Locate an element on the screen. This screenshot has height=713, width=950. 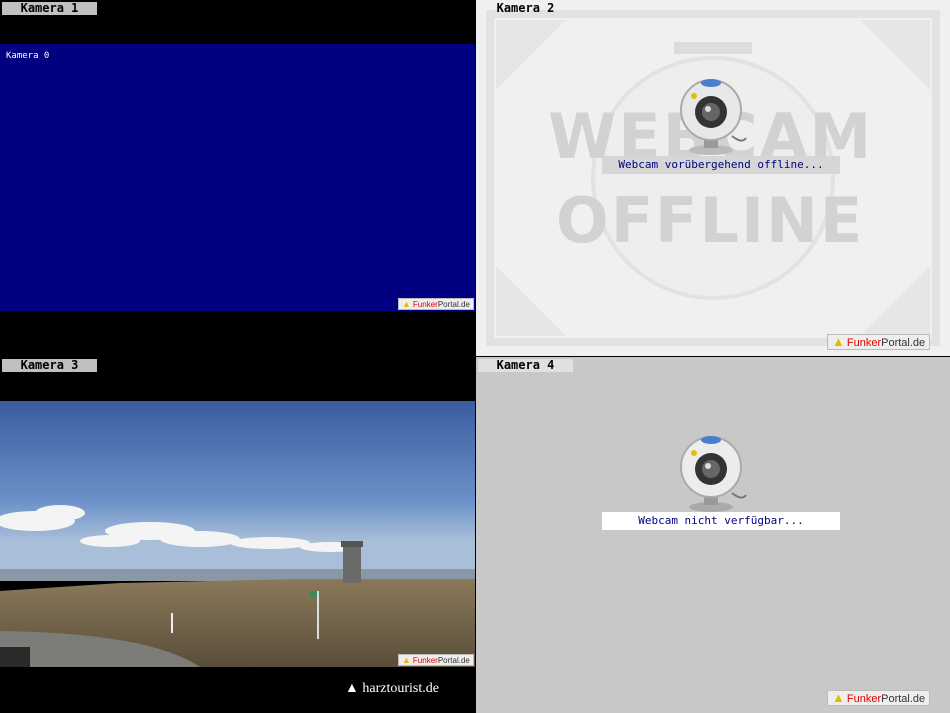
offline-overlay-text: OFFLINE is located at coordinates (710, 220).